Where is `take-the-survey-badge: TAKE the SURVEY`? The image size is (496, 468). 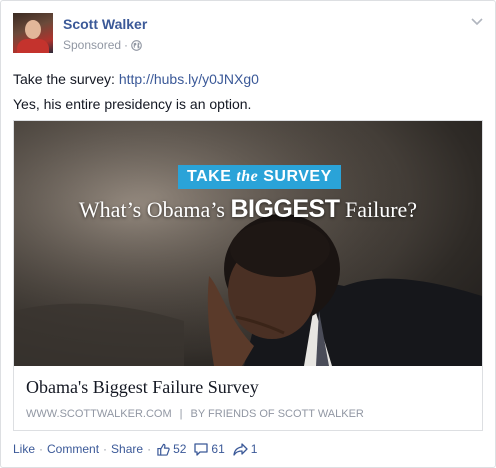
take-the-survey-badge: TAKE the SURVEY is located at coordinates (259, 177).